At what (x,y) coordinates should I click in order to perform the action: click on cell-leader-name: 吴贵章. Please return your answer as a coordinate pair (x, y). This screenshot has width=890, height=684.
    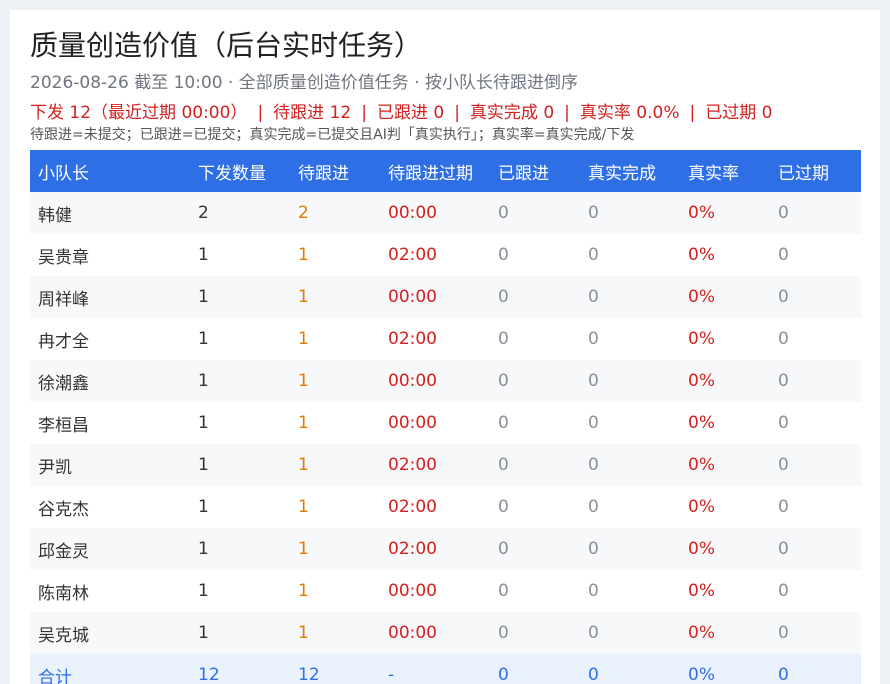
    Looking at the image, I should click on (63, 257).